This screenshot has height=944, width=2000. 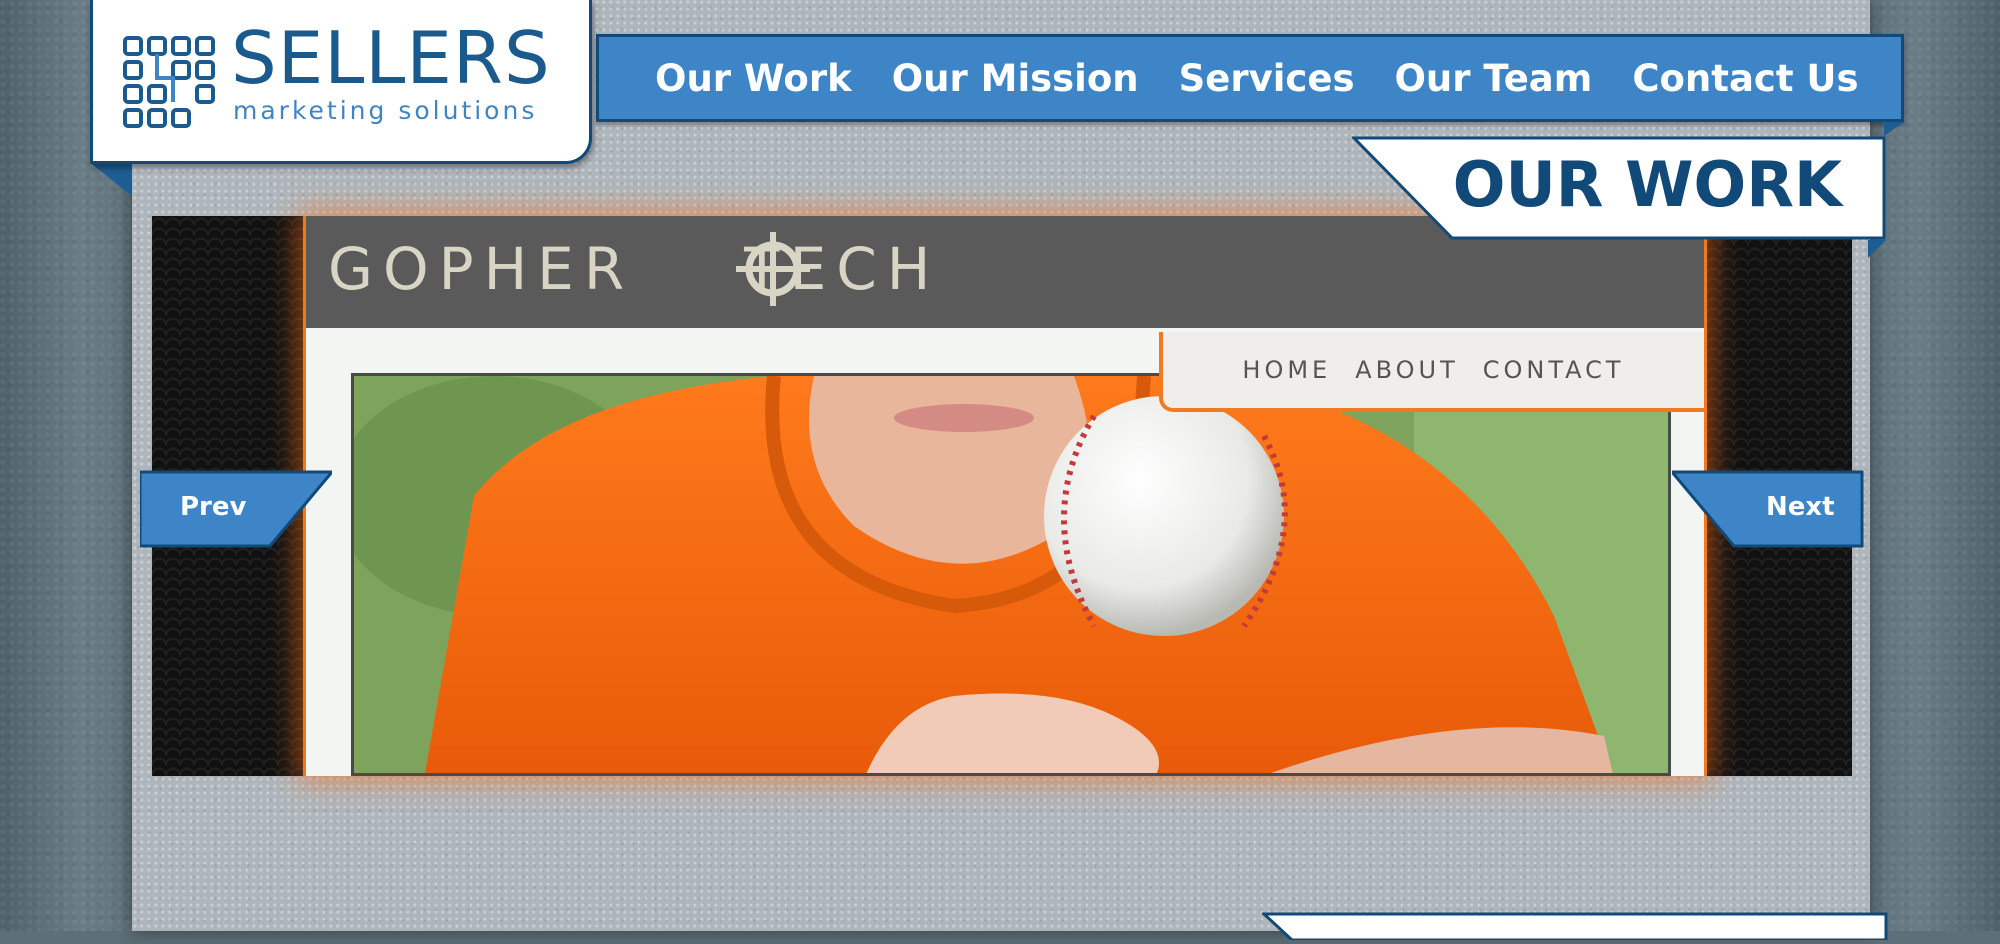 What do you see at coordinates (1015, 78) in the screenshot?
I see `nav-our-mission: Our Mission` at bounding box center [1015, 78].